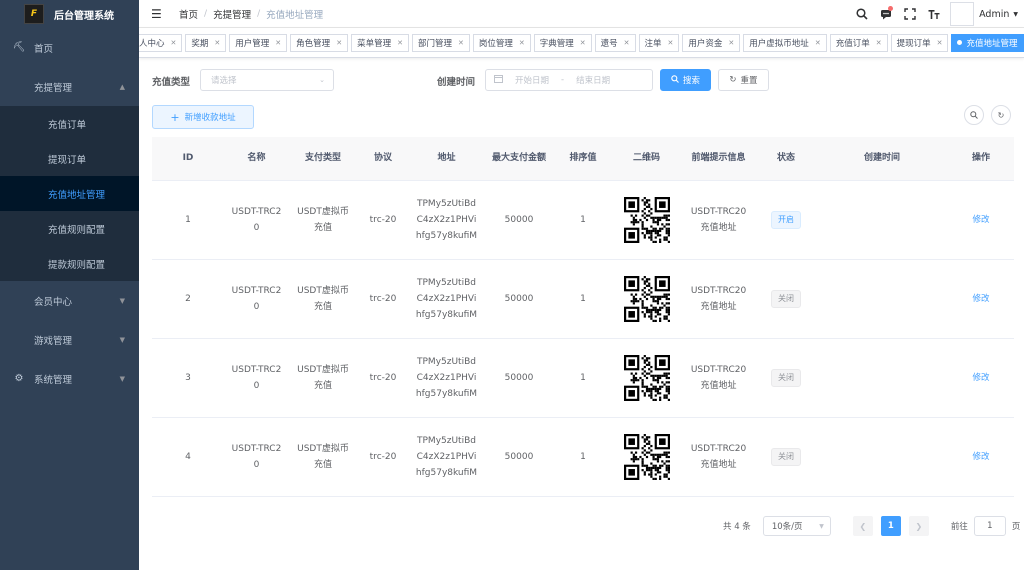 The image size is (1024, 570). I want to click on sidebar-item-label: 首页, so click(44, 49).